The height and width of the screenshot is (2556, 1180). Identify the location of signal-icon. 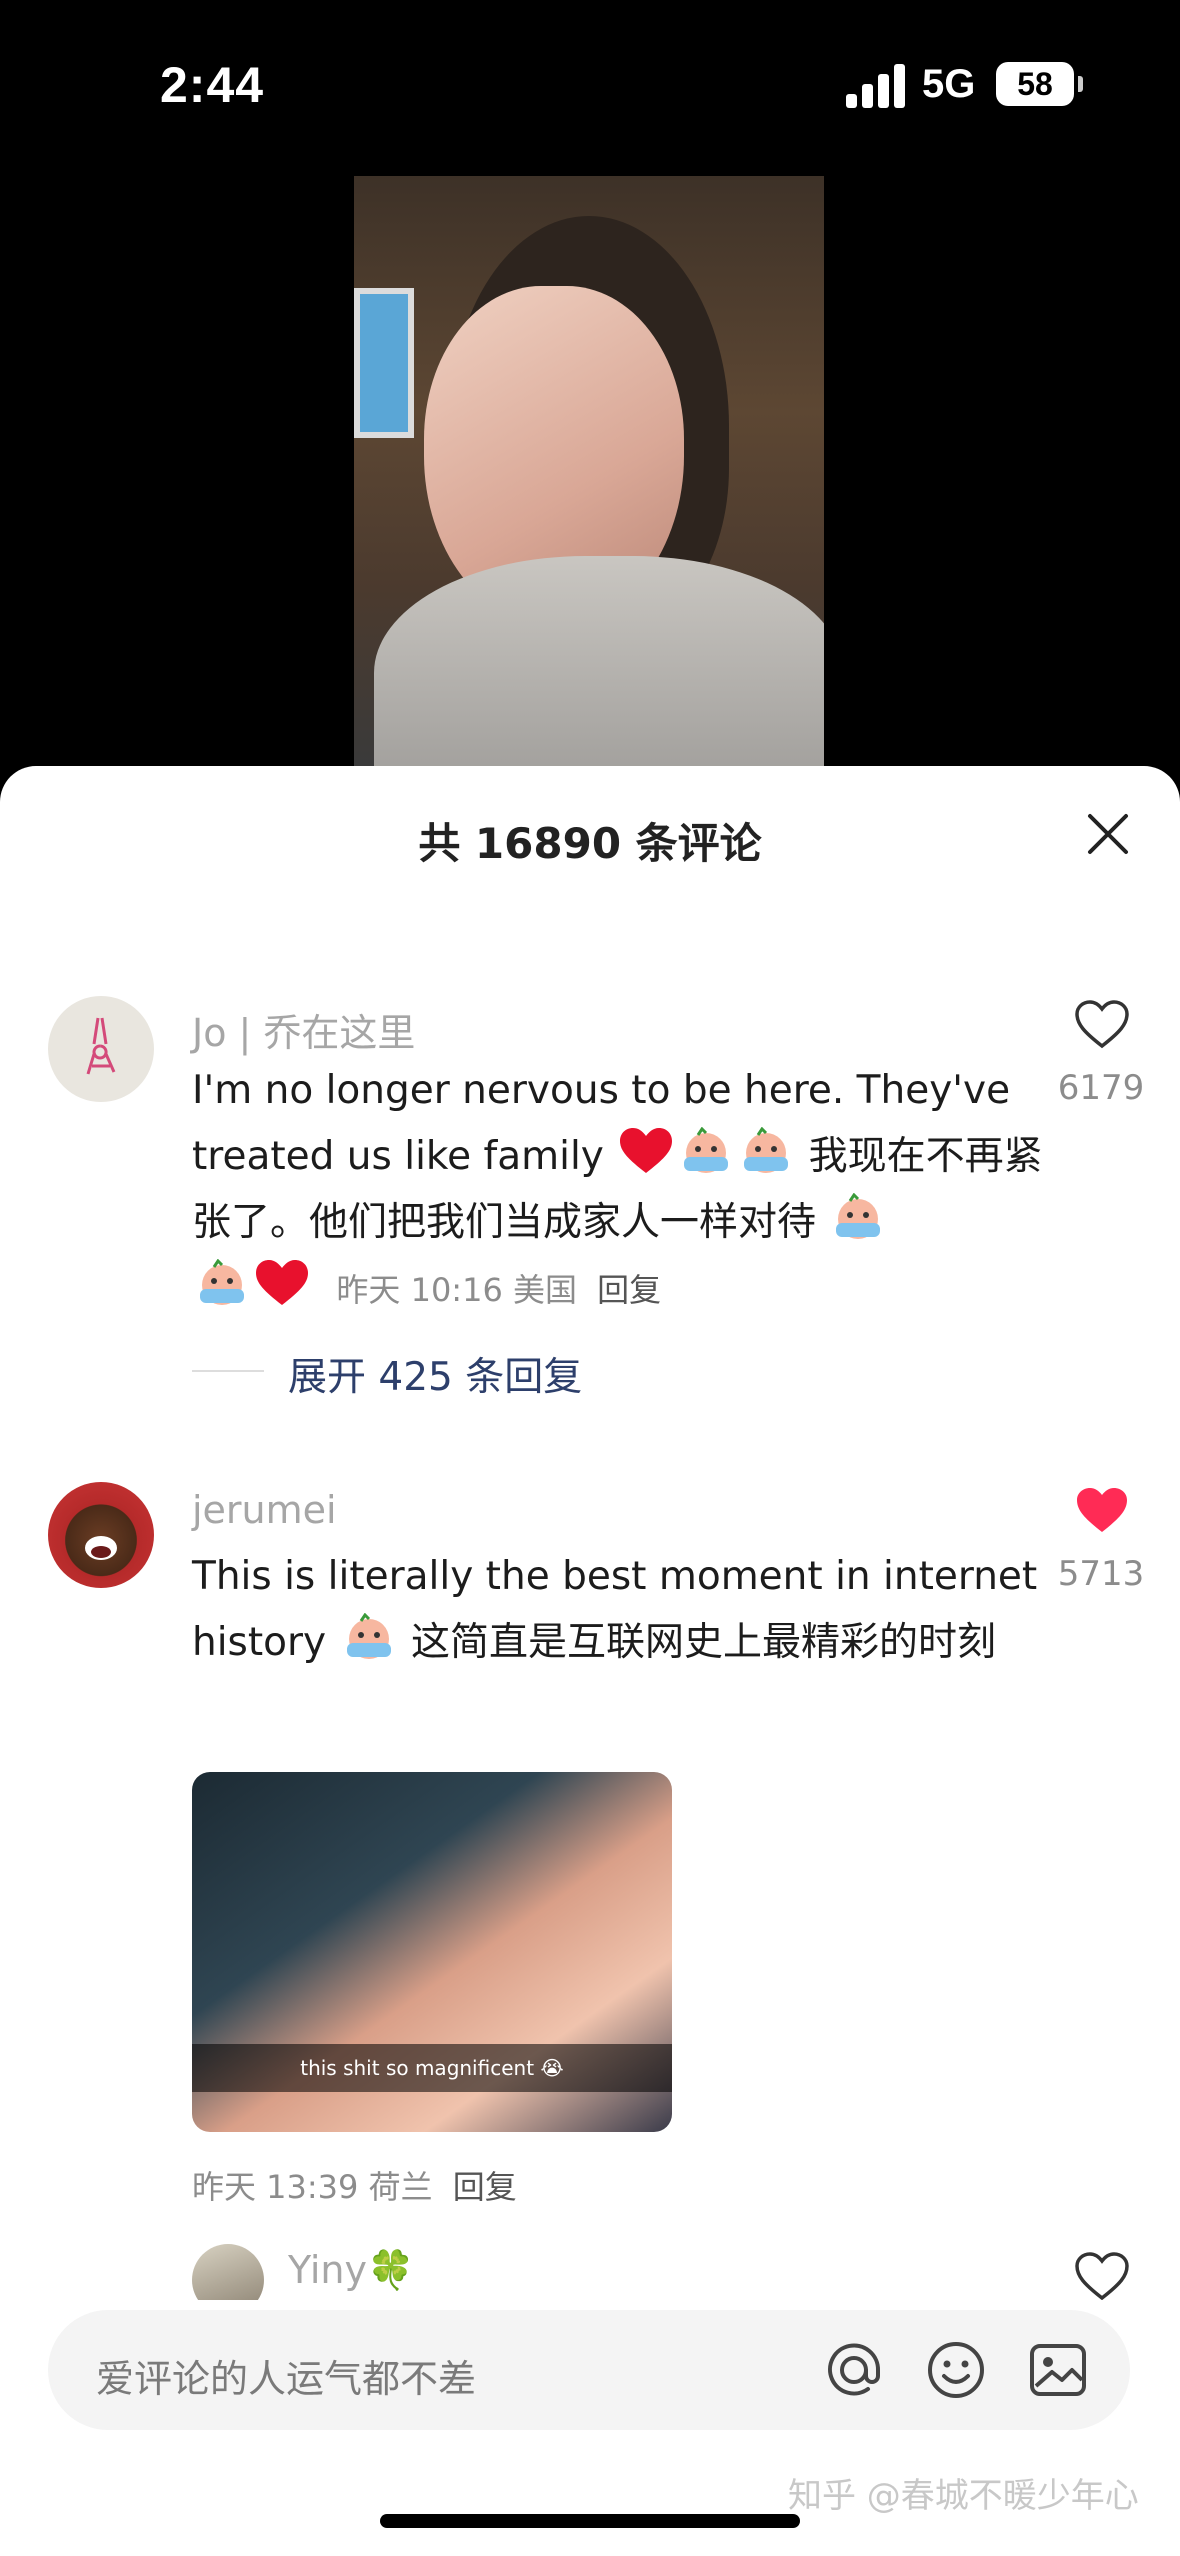
(876, 86).